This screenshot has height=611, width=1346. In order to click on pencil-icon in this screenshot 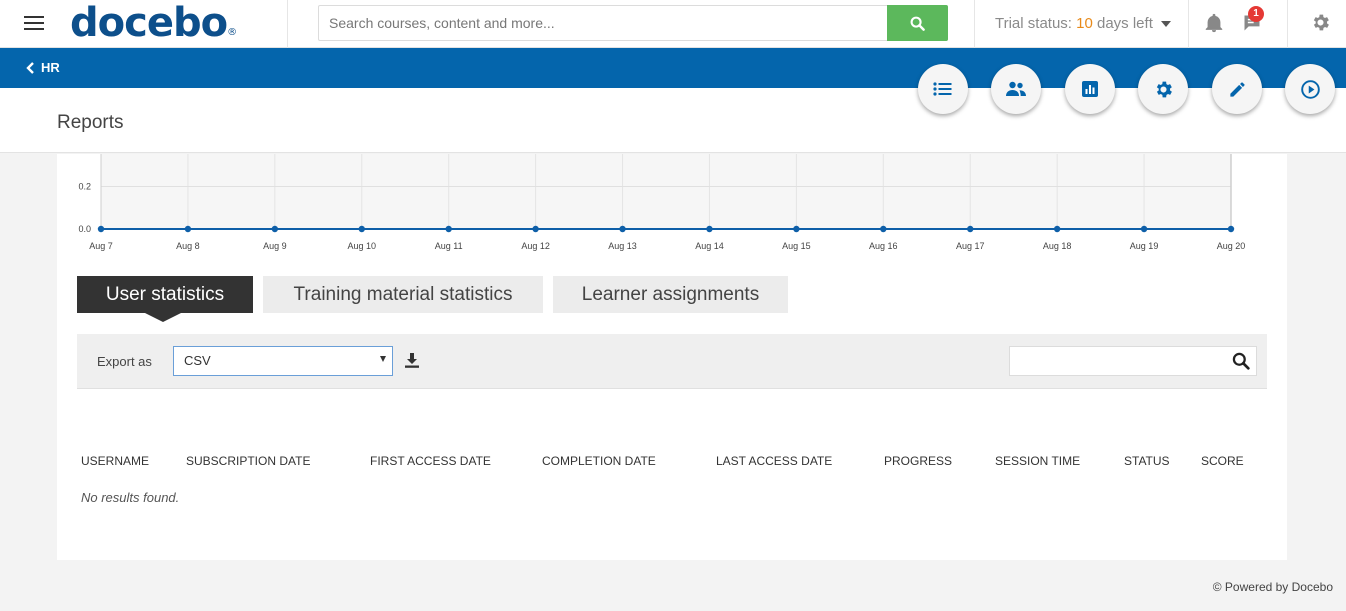, I will do `click(1237, 89)`.